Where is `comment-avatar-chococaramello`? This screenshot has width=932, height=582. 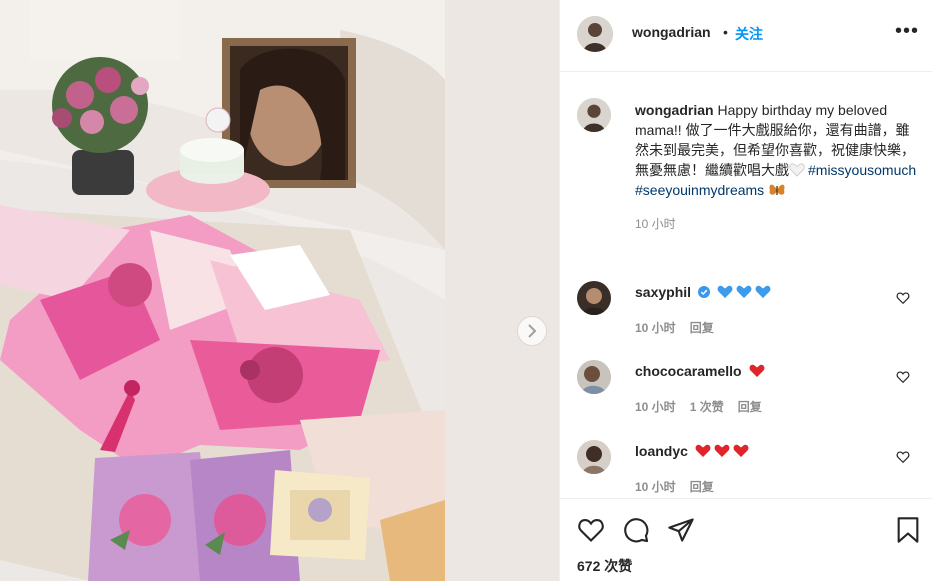 comment-avatar-chococaramello is located at coordinates (594, 377).